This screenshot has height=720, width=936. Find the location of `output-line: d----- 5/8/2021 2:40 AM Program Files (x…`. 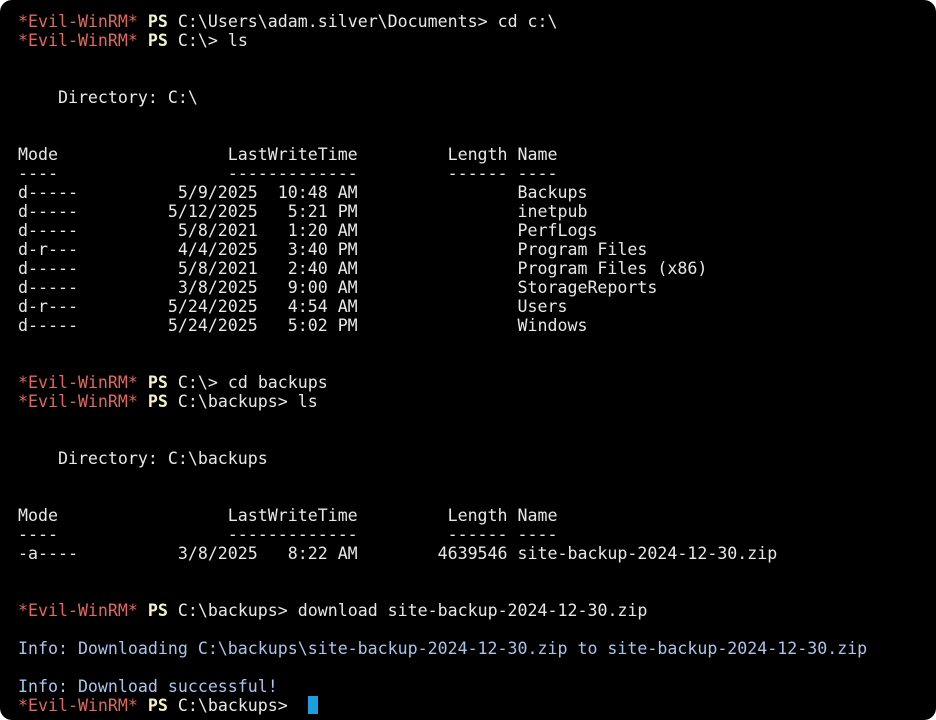

output-line: d----- 5/8/2021 2:40 AM Program Files (x… is located at coordinates (477, 268).